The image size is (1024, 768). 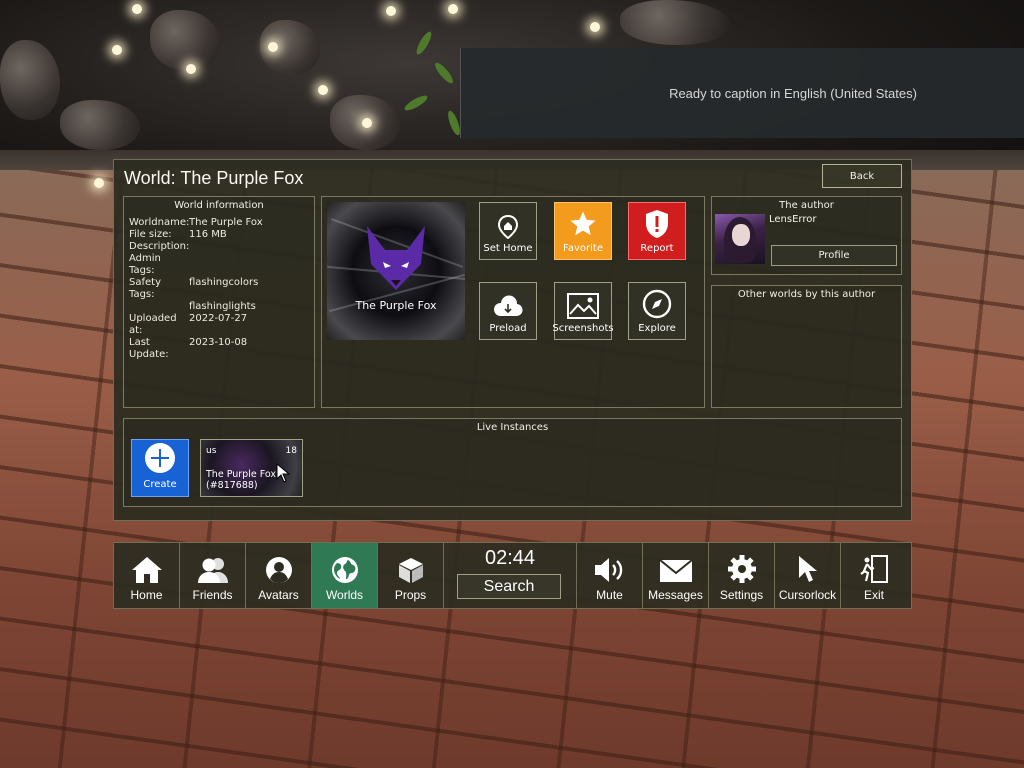 What do you see at coordinates (675, 595) in the screenshot?
I see `messages-label: Messages` at bounding box center [675, 595].